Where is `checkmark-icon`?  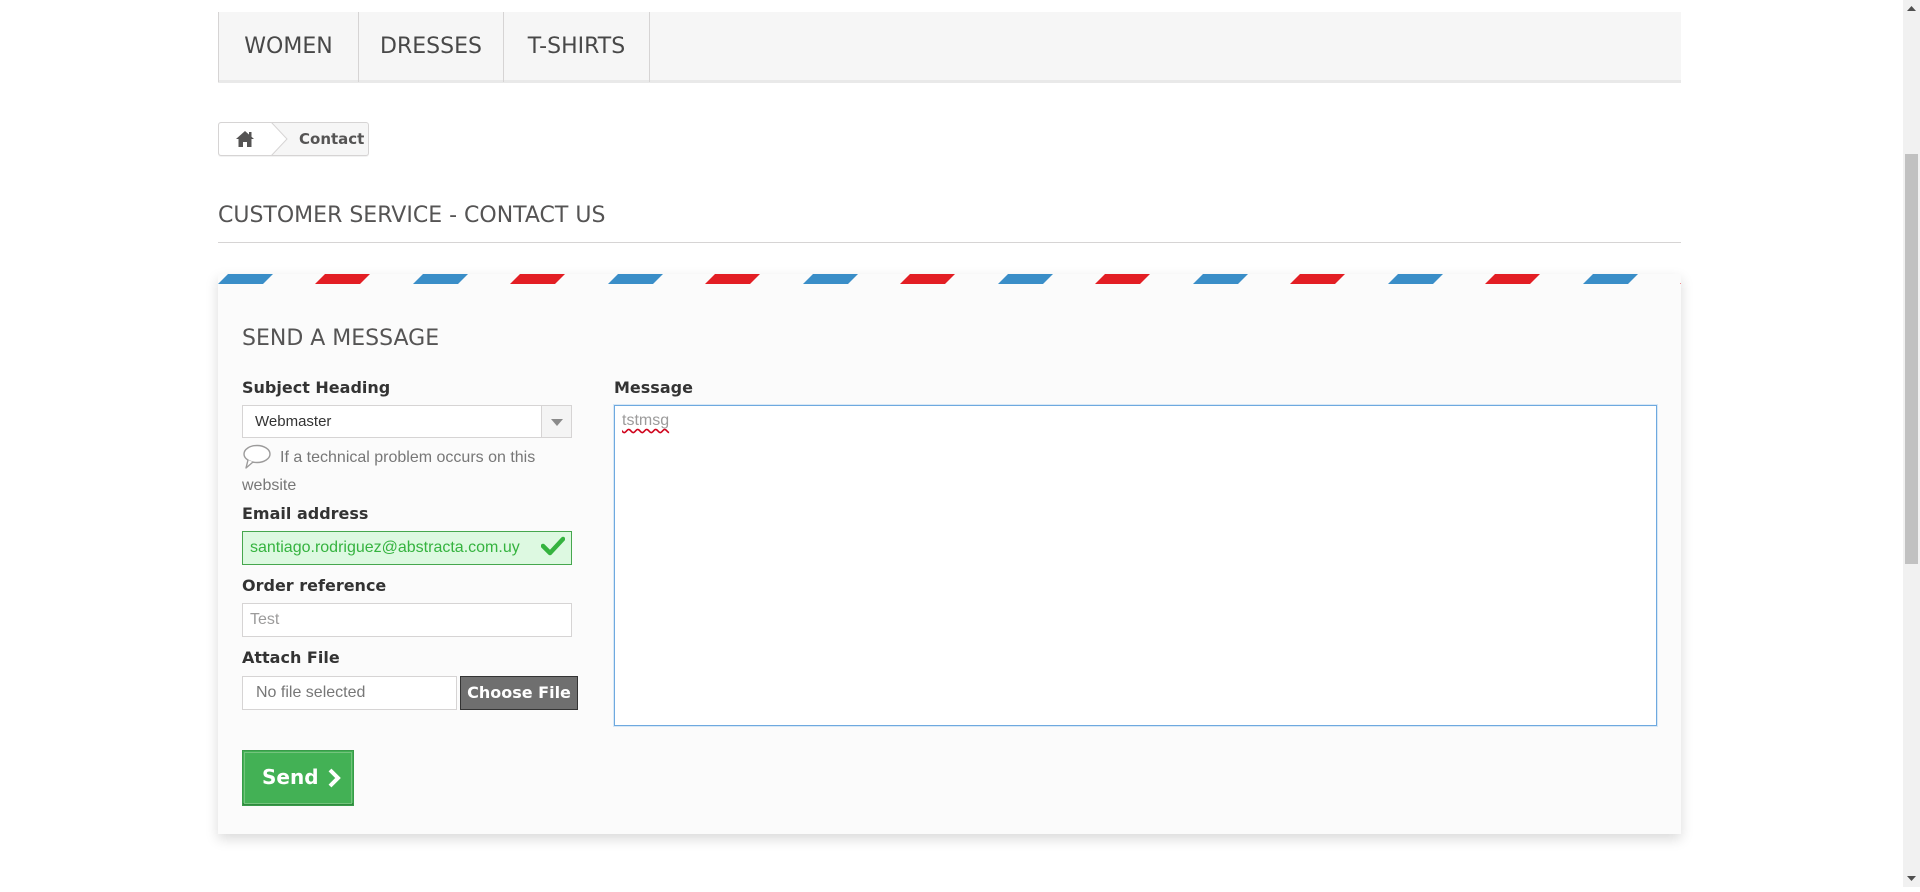 checkmark-icon is located at coordinates (553, 546).